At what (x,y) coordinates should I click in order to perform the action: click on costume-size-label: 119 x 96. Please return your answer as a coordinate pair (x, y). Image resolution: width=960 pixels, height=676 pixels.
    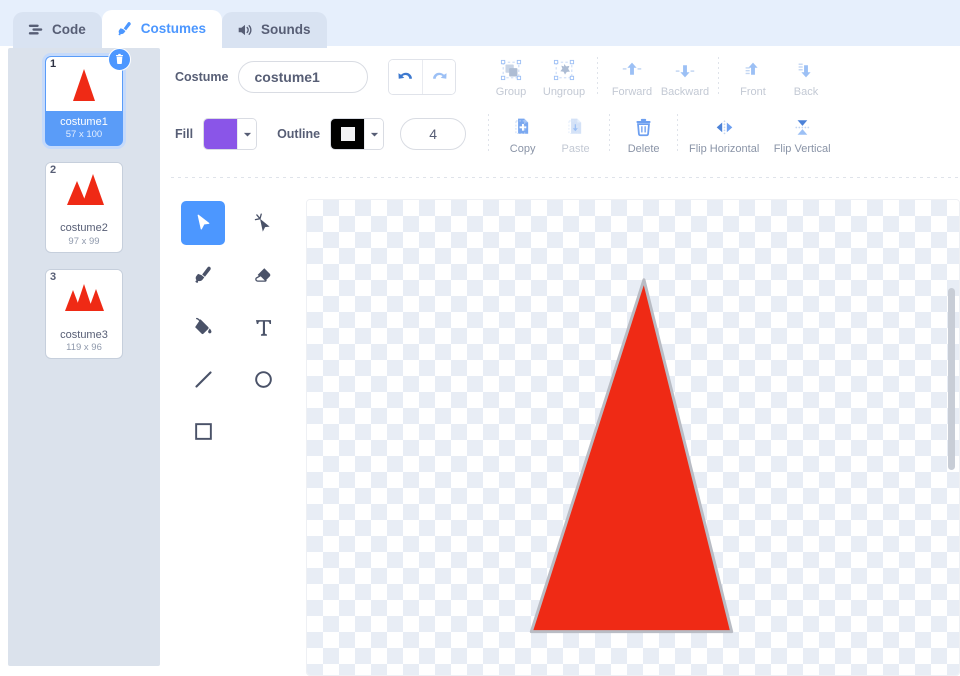
    Looking at the image, I should click on (84, 348).